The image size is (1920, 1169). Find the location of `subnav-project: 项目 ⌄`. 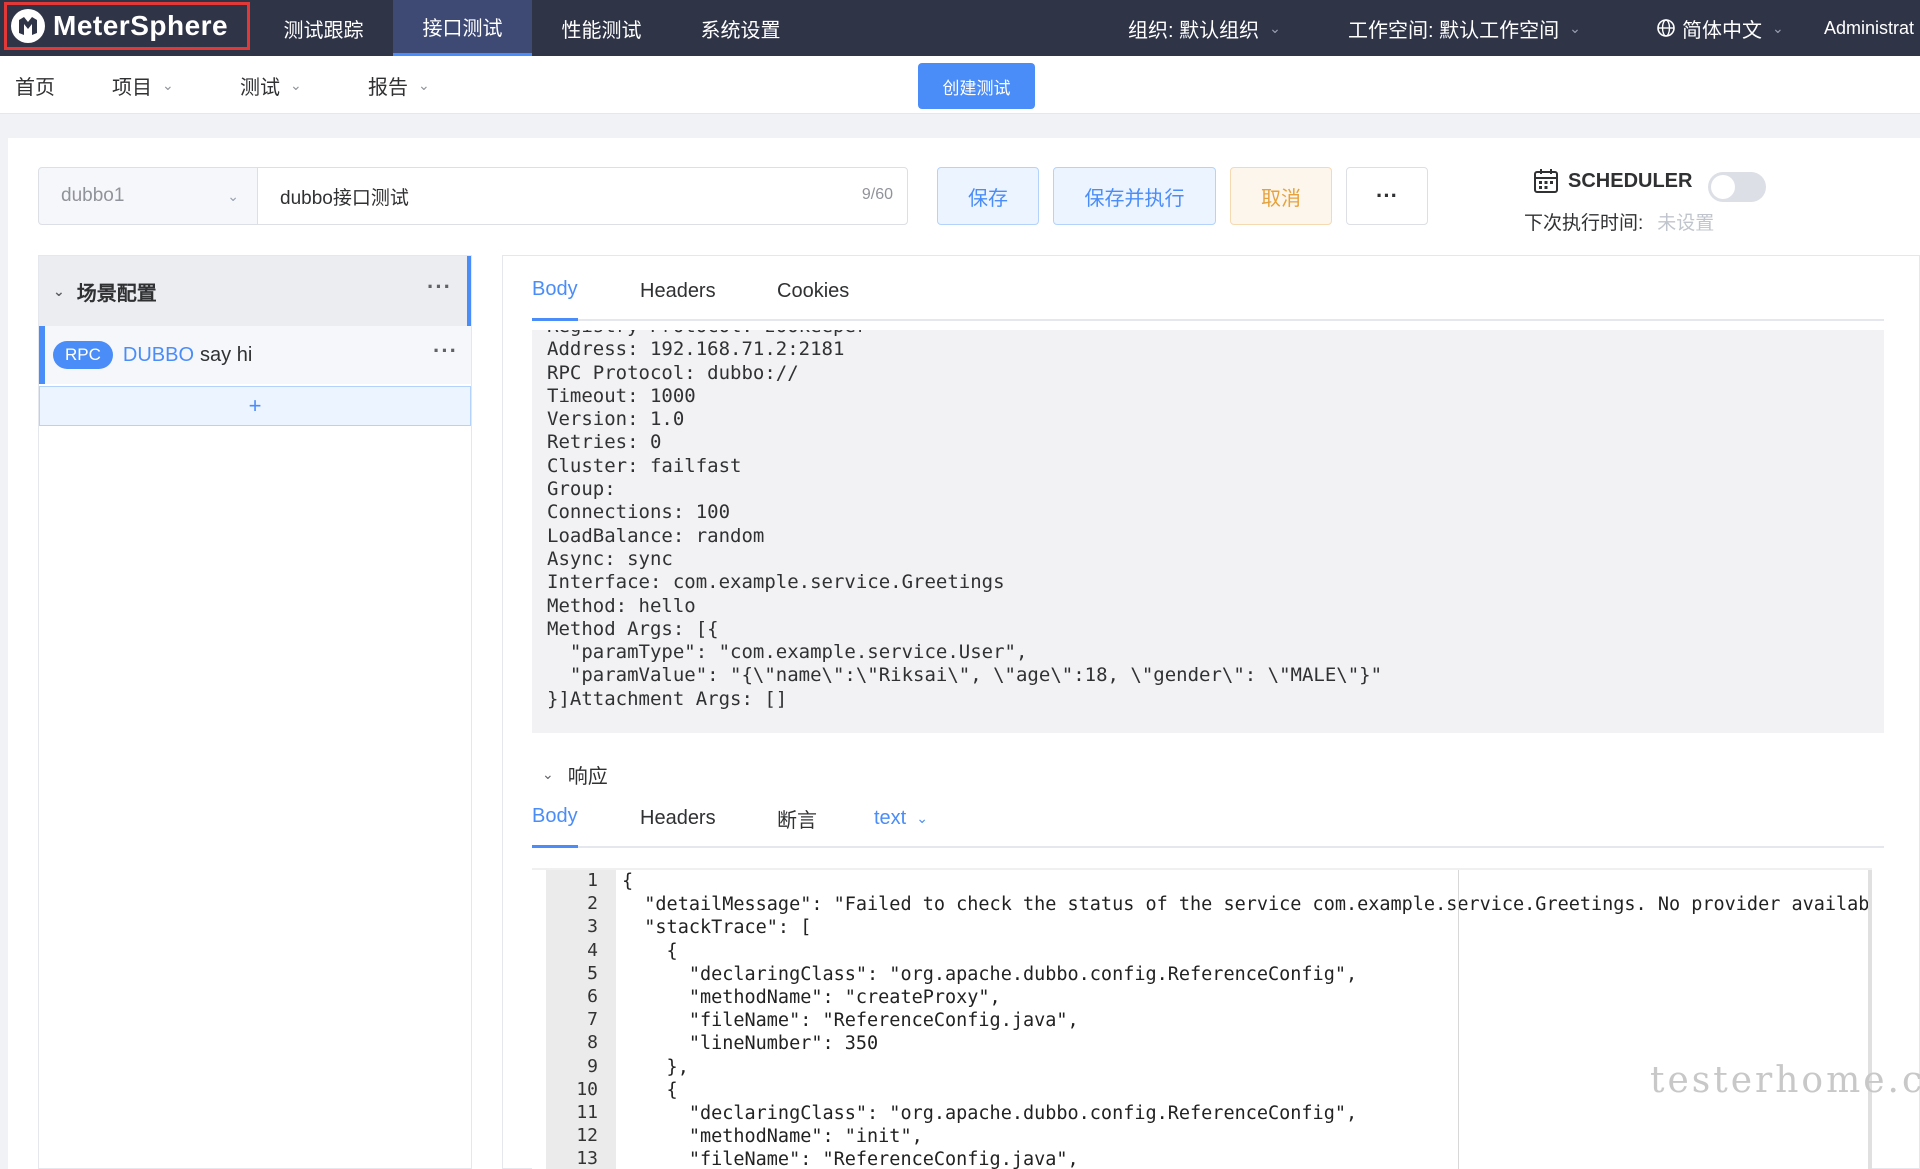

subnav-project: 项目 ⌄ is located at coordinates (143, 85).